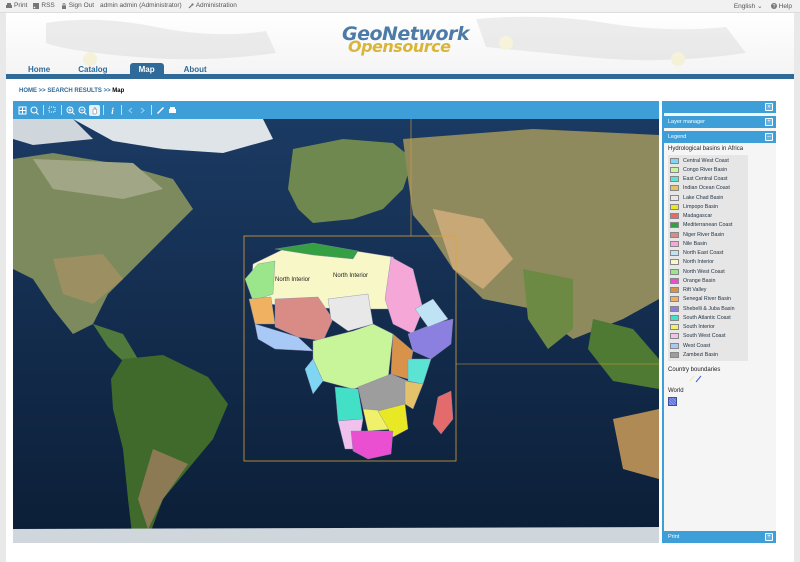 The width and height of the screenshot is (800, 562). Describe the element at coordinates (701, 354) in the screenshot. I see `legend-item-label: Zambezi Basin` at that location.